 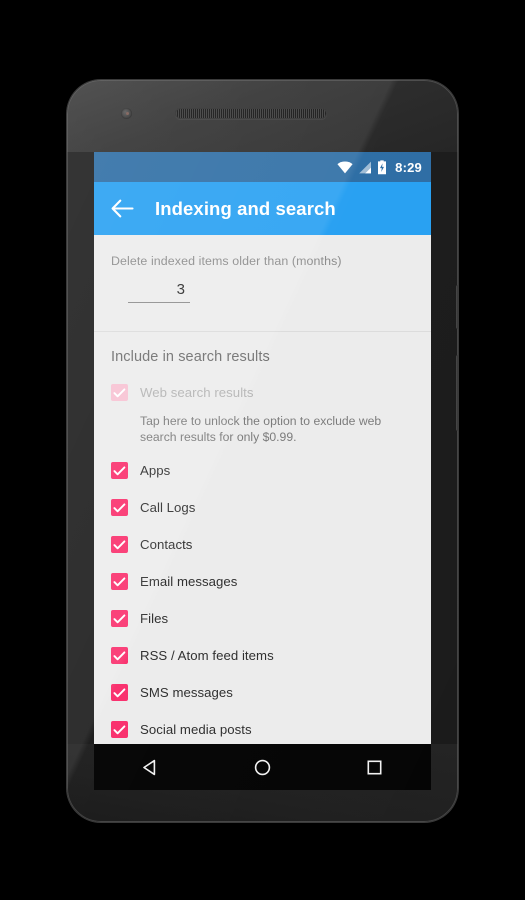 I want to click on checkbox-label: RSS / Atom feed items, so click(x=207, y=655).